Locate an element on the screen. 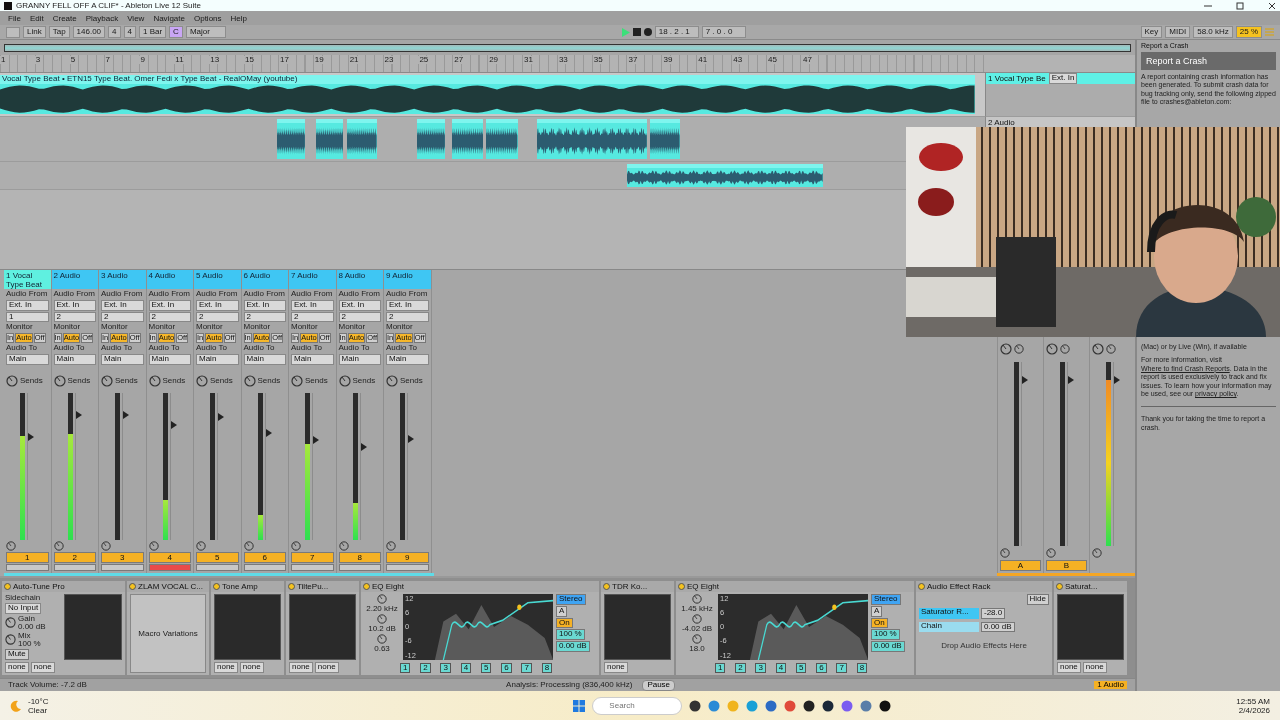 The image size is (1280, 720). track-title: 4 Audio is located at coordinates (169, 279).